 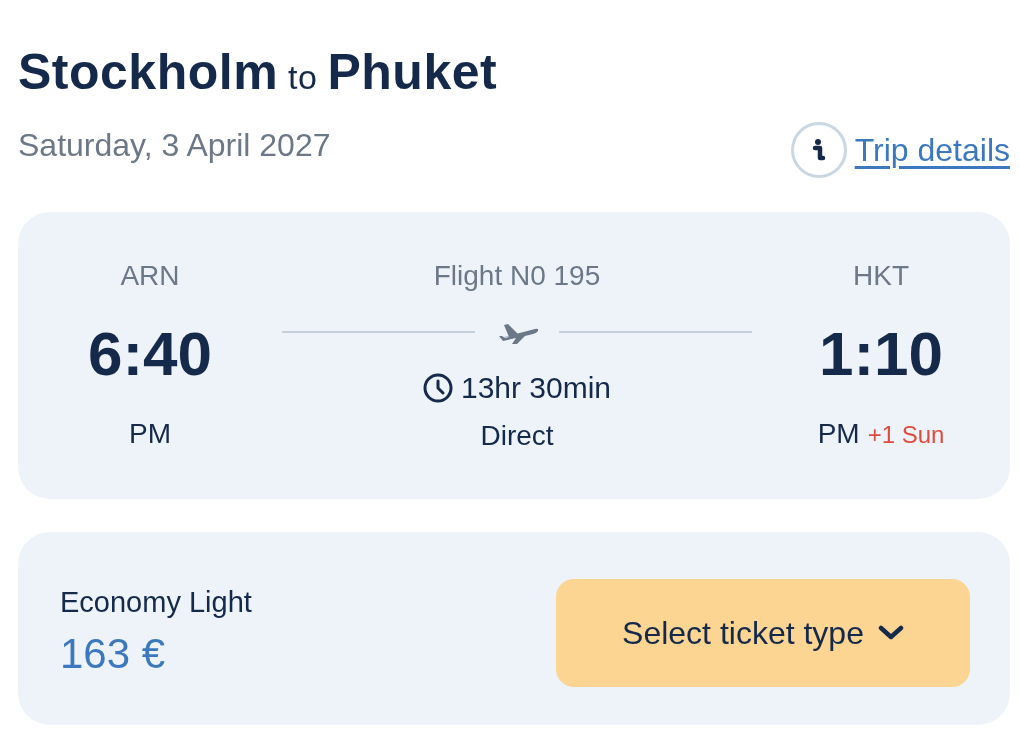 I want to click on destination-city: Phuket, so click(x=412, y=72).